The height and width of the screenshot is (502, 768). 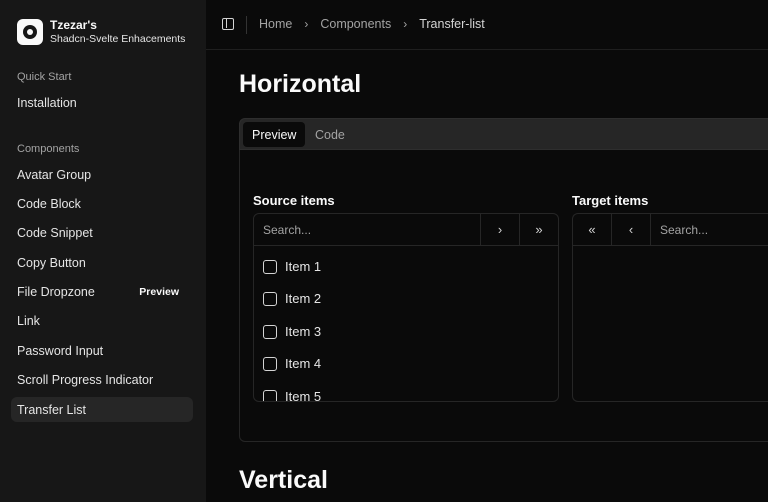 What do you see at coordinates (452, 24) in the screenshot?
I see `breadcrumb-current: Transfer-list` at bounding box center [452, 24].